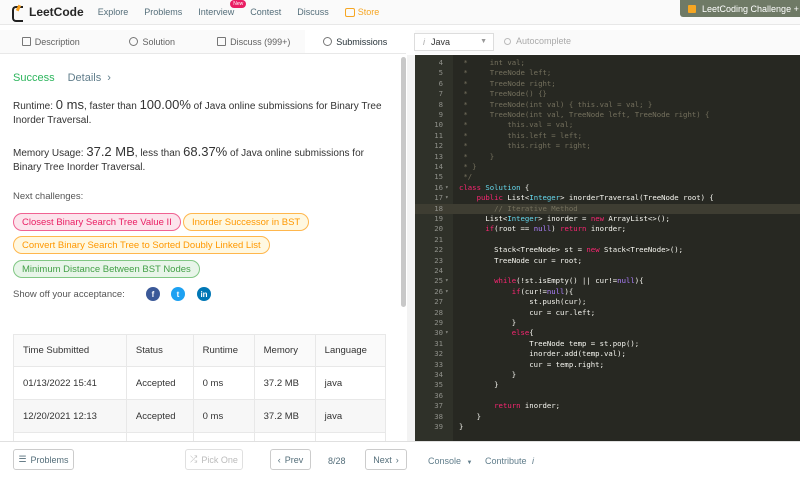 The height and width of the screenshot is (481, 800). Describe the element at coordinates (246, 222) in the screenshot. I see `challenge-chip: Inorder Successor in BST` at that location.